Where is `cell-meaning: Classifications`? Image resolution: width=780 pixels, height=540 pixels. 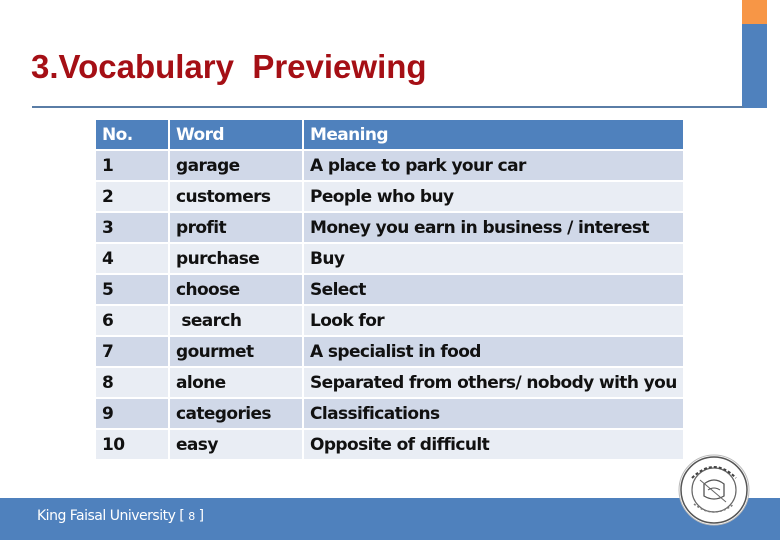 cell-meaning: Classifications is located at coordinates (493, 413).